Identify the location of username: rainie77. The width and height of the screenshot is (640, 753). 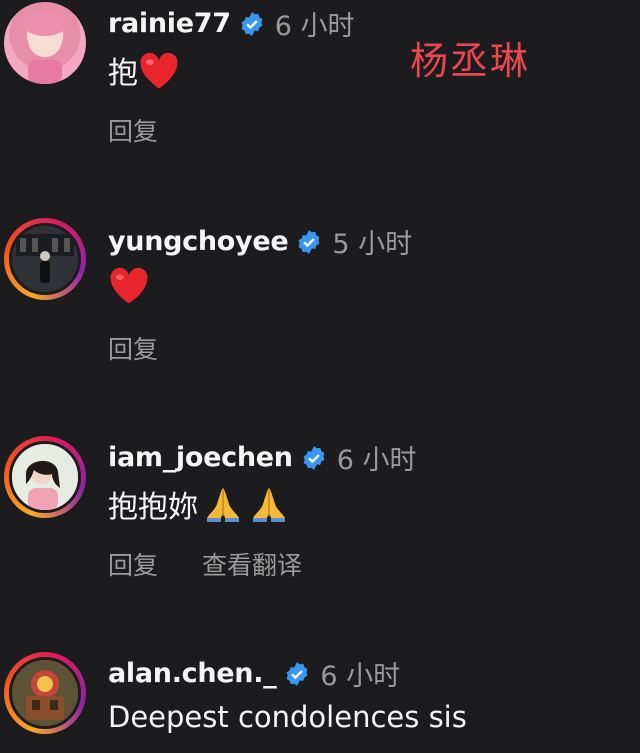
(169, 23).